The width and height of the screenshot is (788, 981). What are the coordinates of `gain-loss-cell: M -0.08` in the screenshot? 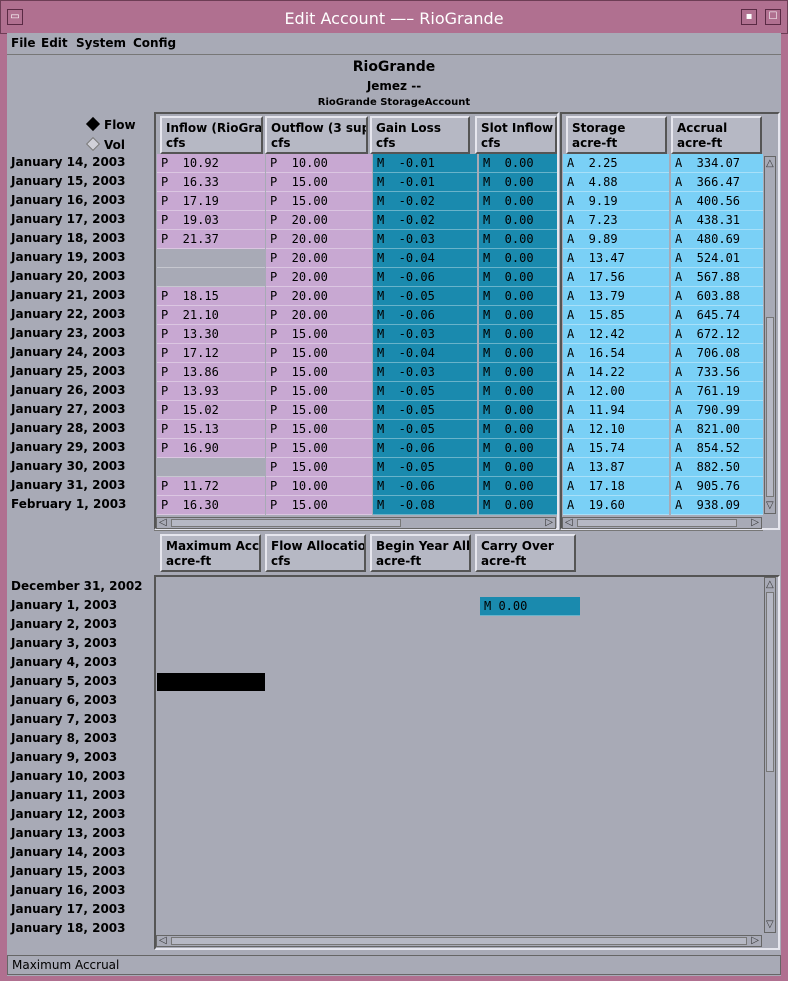 It's located at (425, 505).